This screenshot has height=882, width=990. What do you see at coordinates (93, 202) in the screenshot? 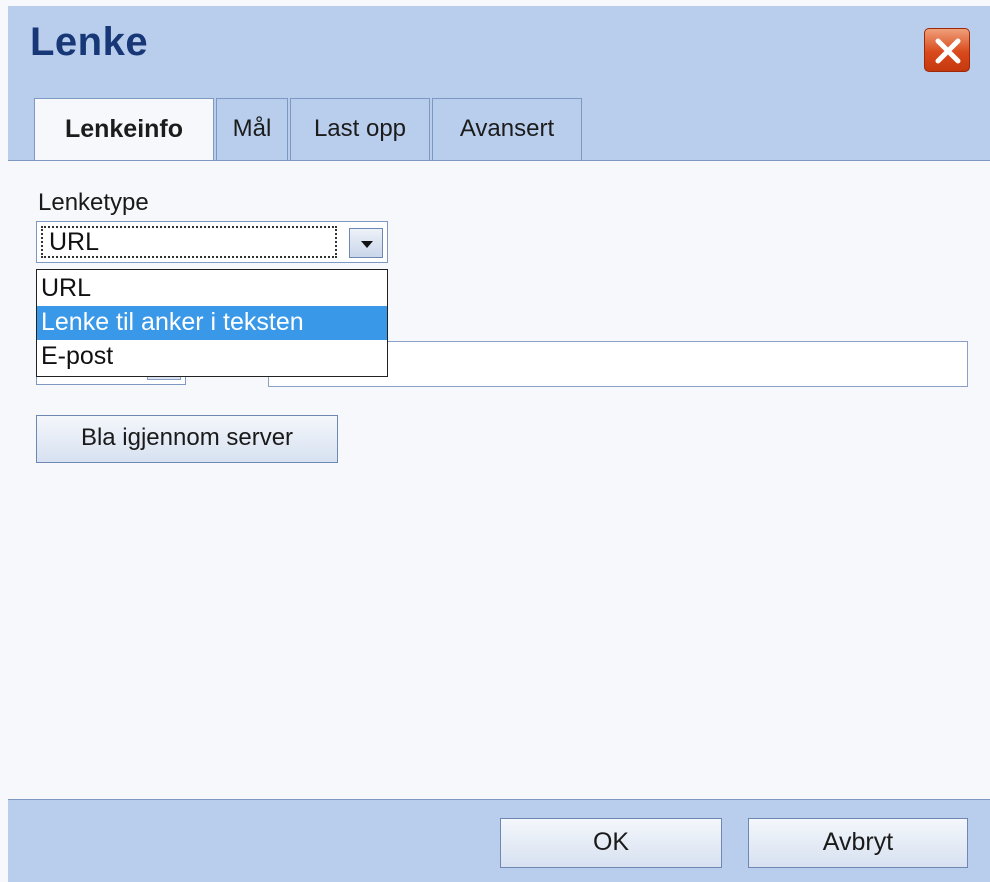
I see `link-type-label: Lenketype` at bounding box center [93, 202].